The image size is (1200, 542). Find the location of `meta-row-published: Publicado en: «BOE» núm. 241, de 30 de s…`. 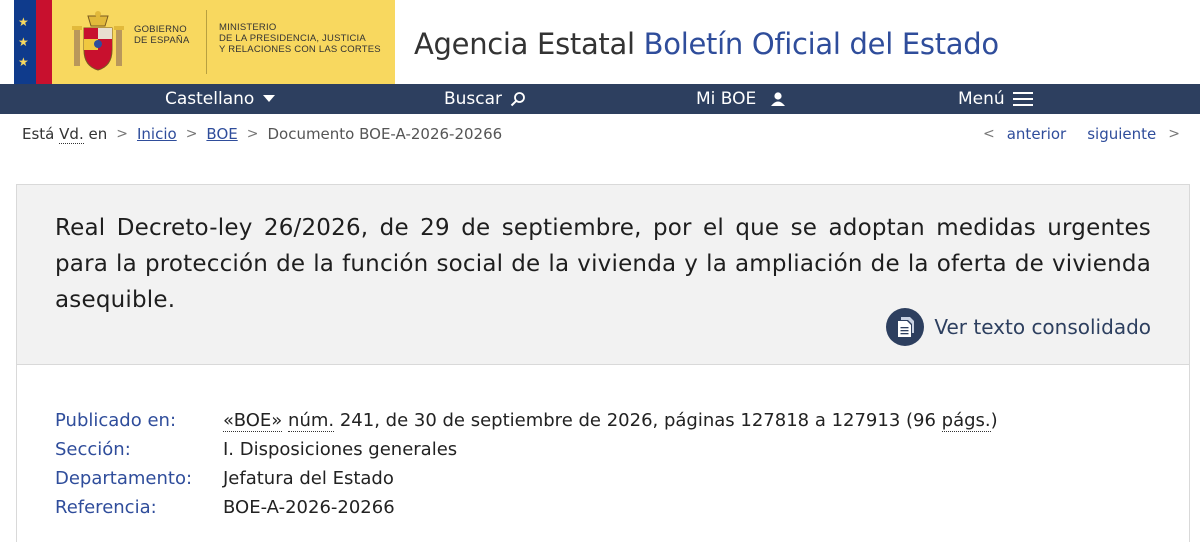

meta-row-published: Publicado en: «BOE» núm. 241, de 30 de s… is located at coordinates (526, 420).